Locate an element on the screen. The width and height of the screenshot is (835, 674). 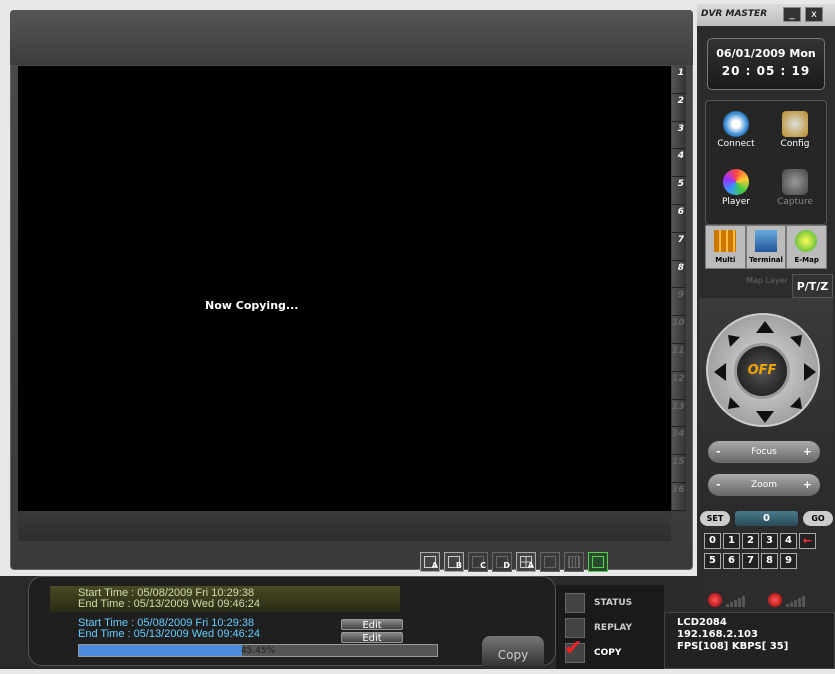
connection-info: LCD2084 192.168.2.103 FPS[108] KBPS[ 35] is located at coordinates (749, 640).